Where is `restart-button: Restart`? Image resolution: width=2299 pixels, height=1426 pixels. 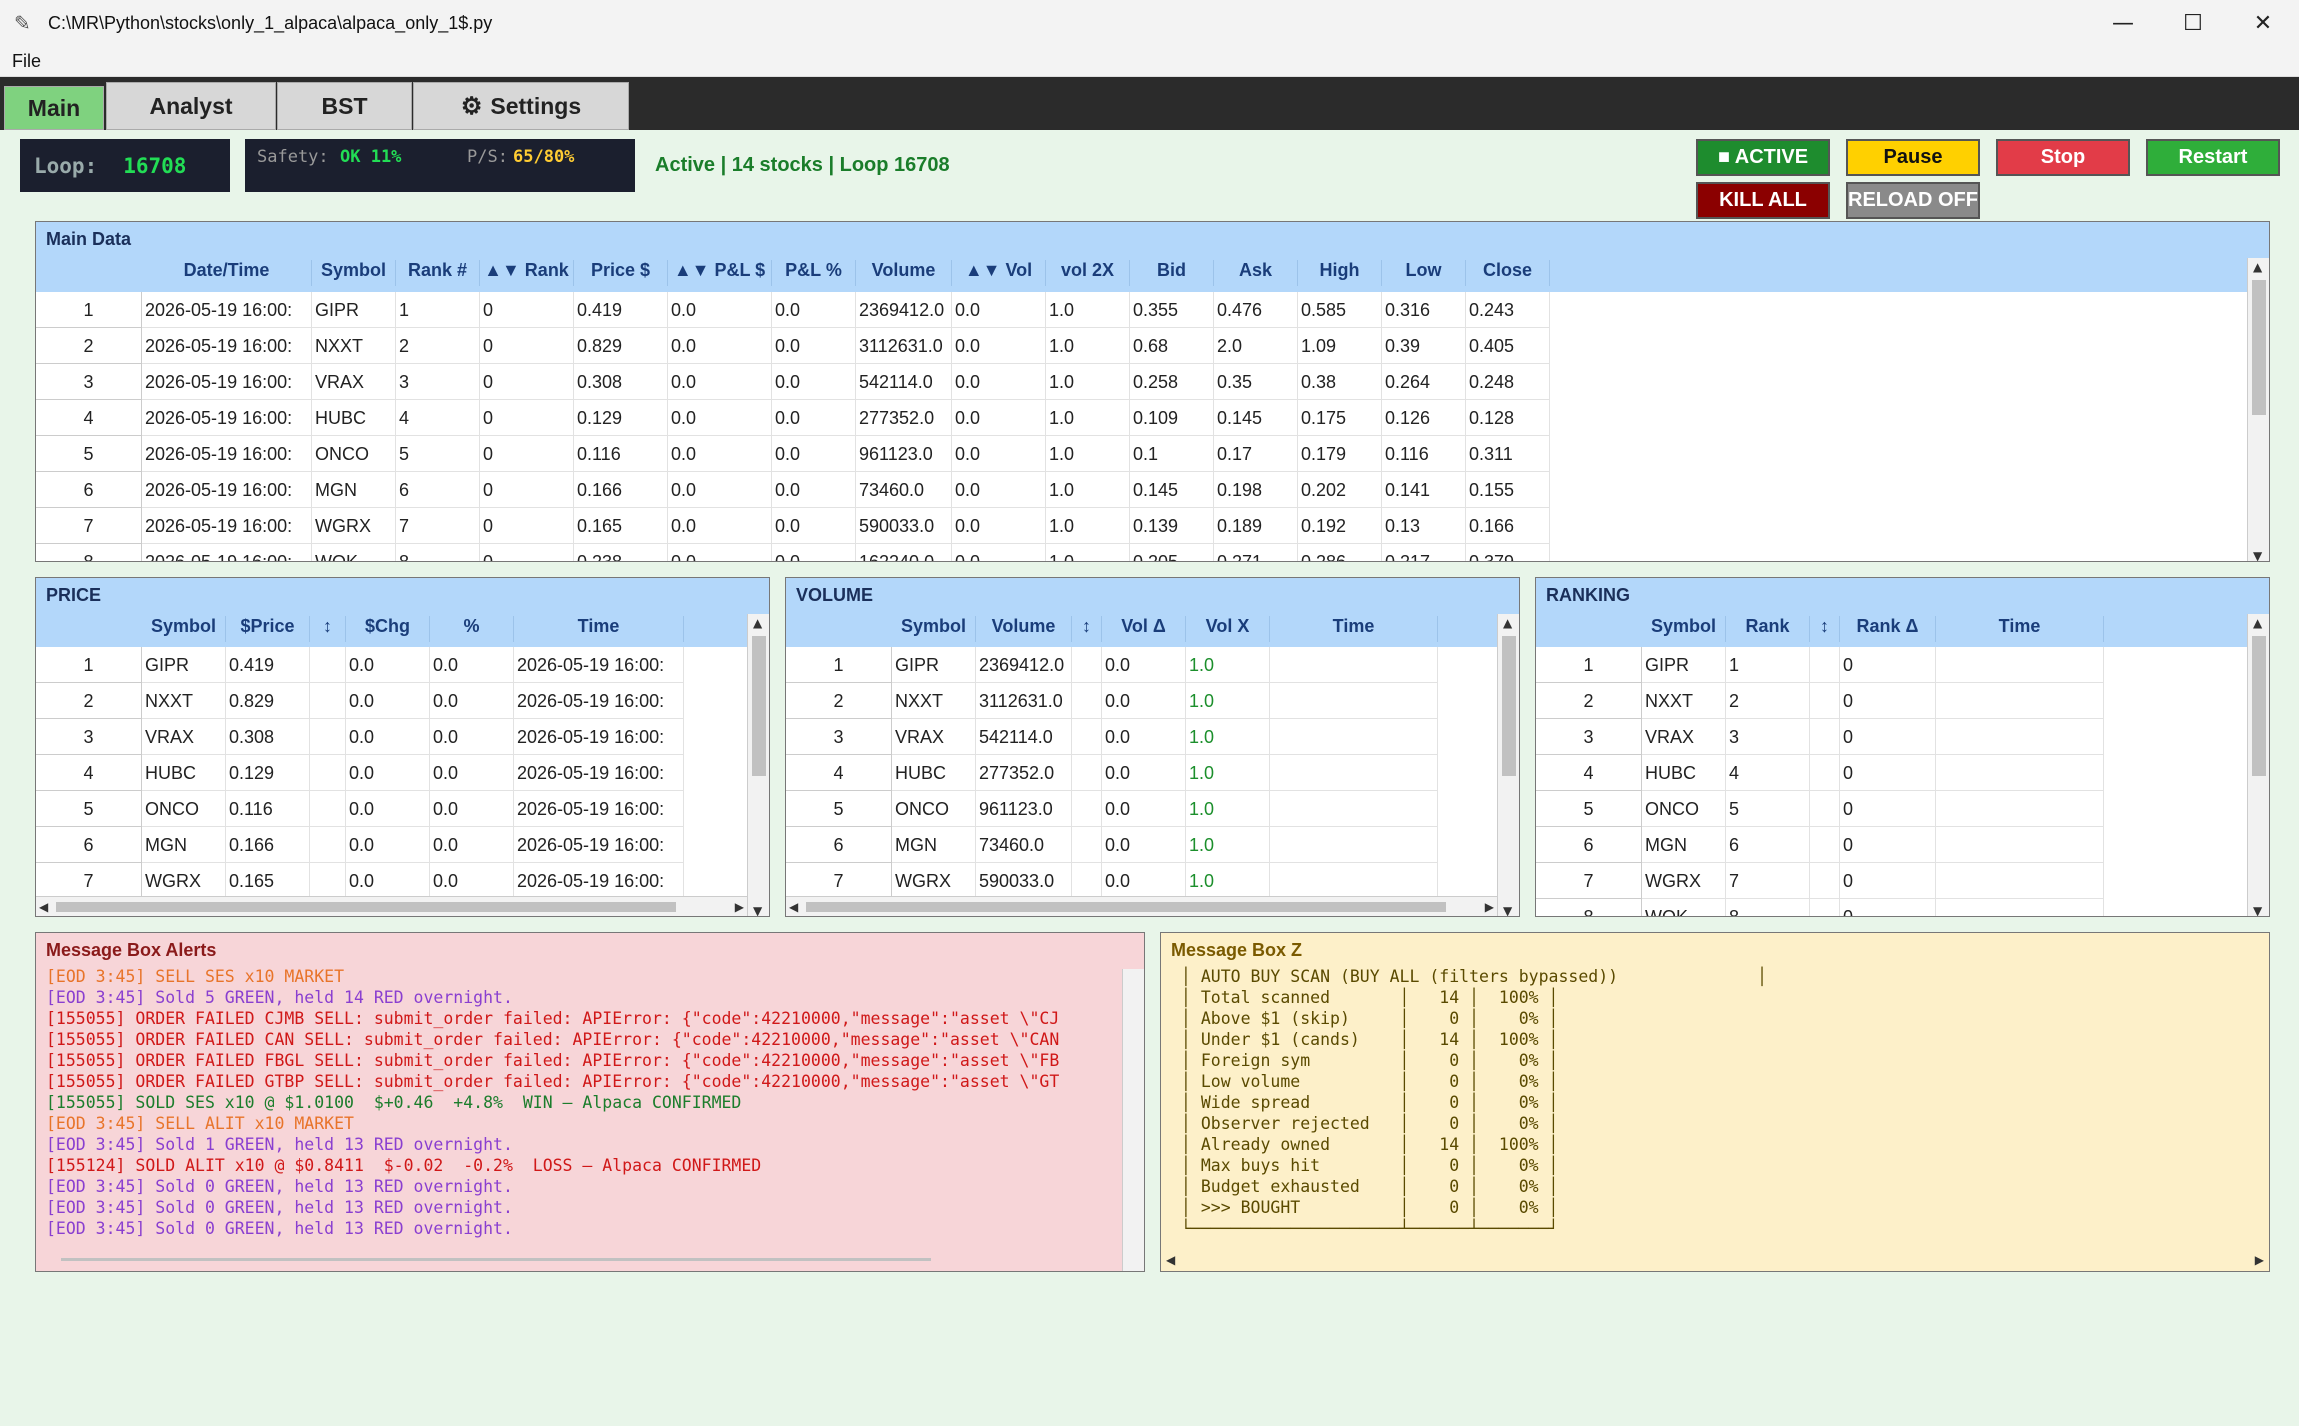 restart-button: Restart is located at coordinates (2213, 157).